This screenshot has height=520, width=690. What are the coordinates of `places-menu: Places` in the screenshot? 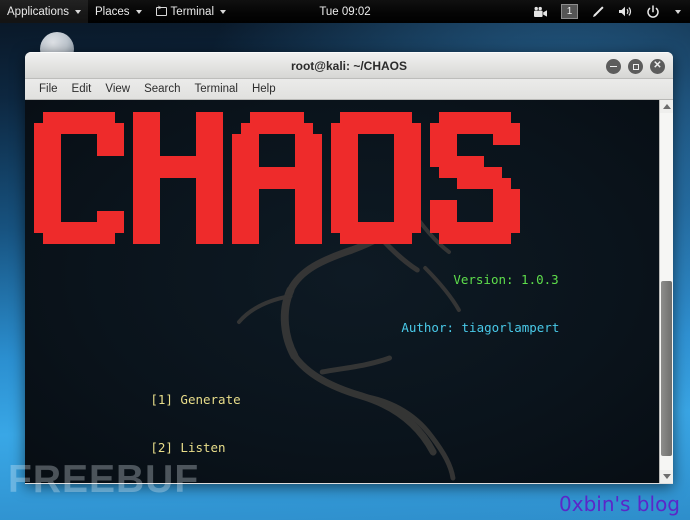 It's located at (118, 11).